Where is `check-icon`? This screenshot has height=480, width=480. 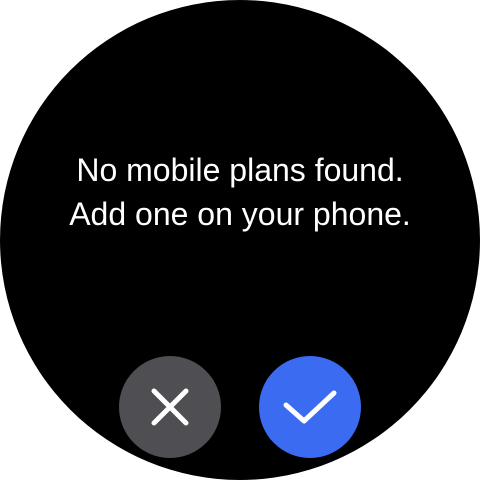
check-icon is located at coordinates (310, 407).